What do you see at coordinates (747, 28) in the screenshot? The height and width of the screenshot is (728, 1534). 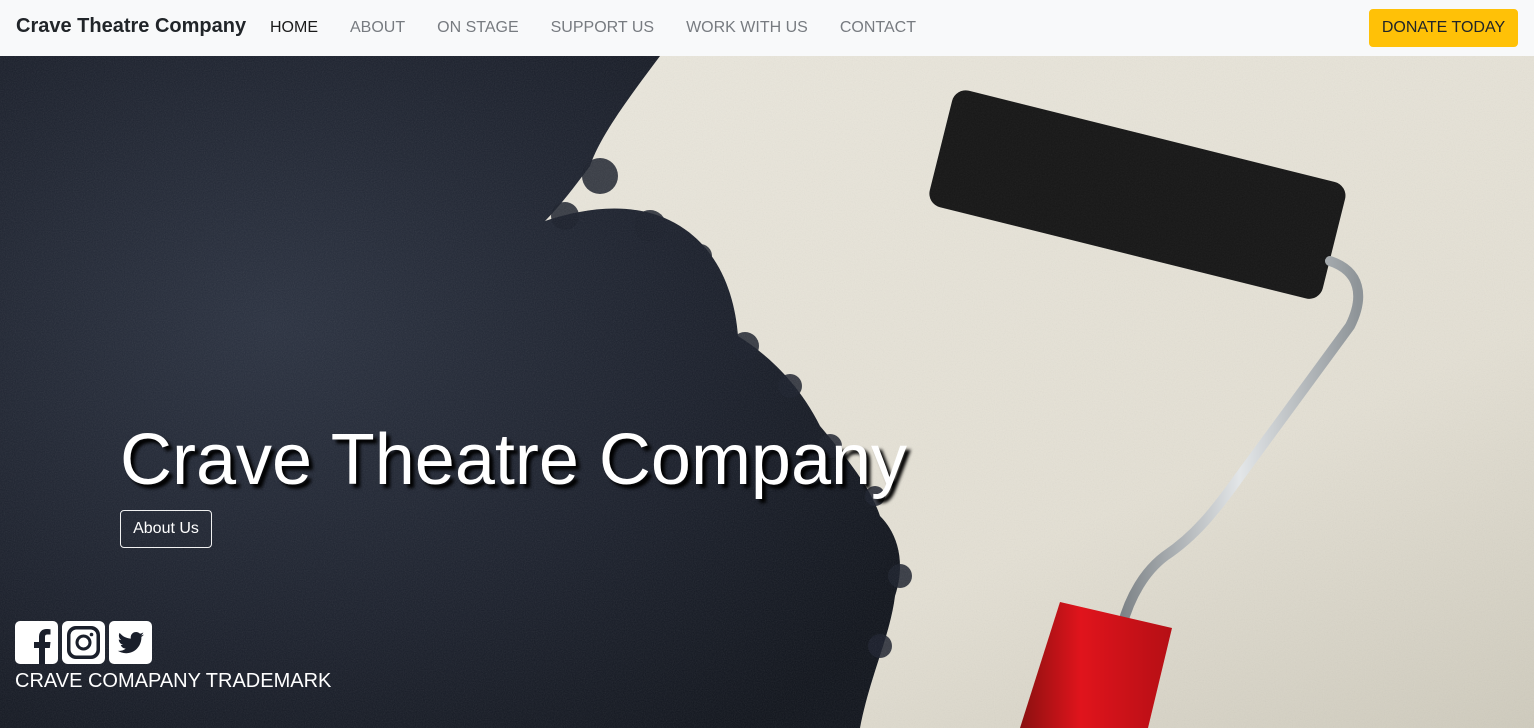 I see `nav-link-work-with-us: WORK WITH US` at bounding box center [747, 28].